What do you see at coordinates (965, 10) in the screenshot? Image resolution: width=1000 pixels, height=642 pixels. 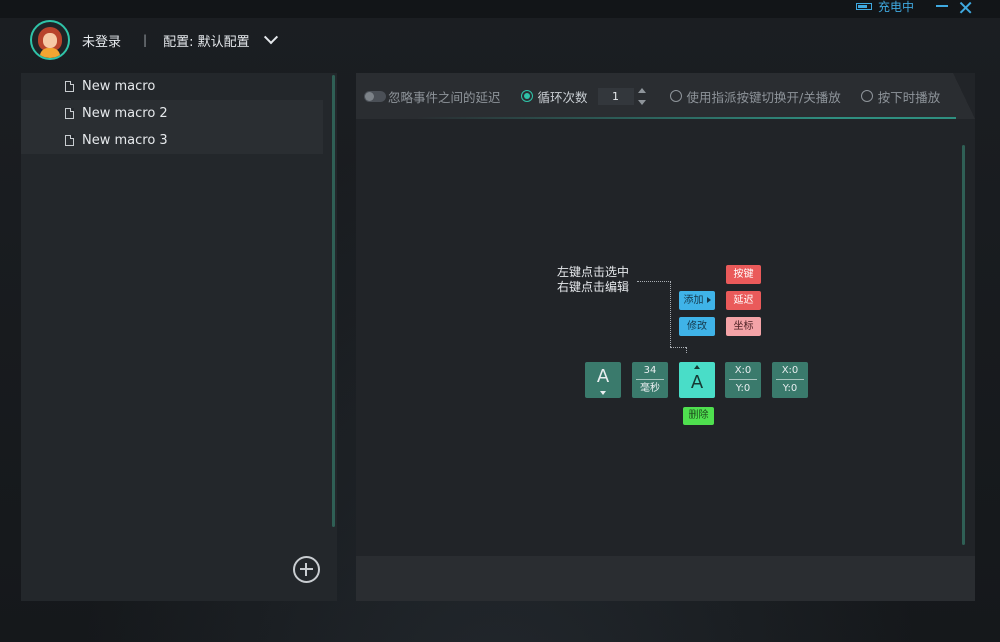 I see `close-icon: ✕` at bounding box center [965, 10].